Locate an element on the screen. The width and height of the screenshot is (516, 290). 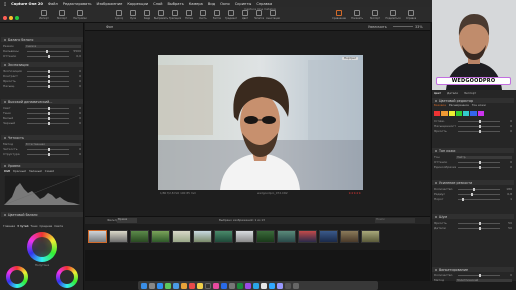
ce-smooth-value: 0 is located at coordinates (507, 121).